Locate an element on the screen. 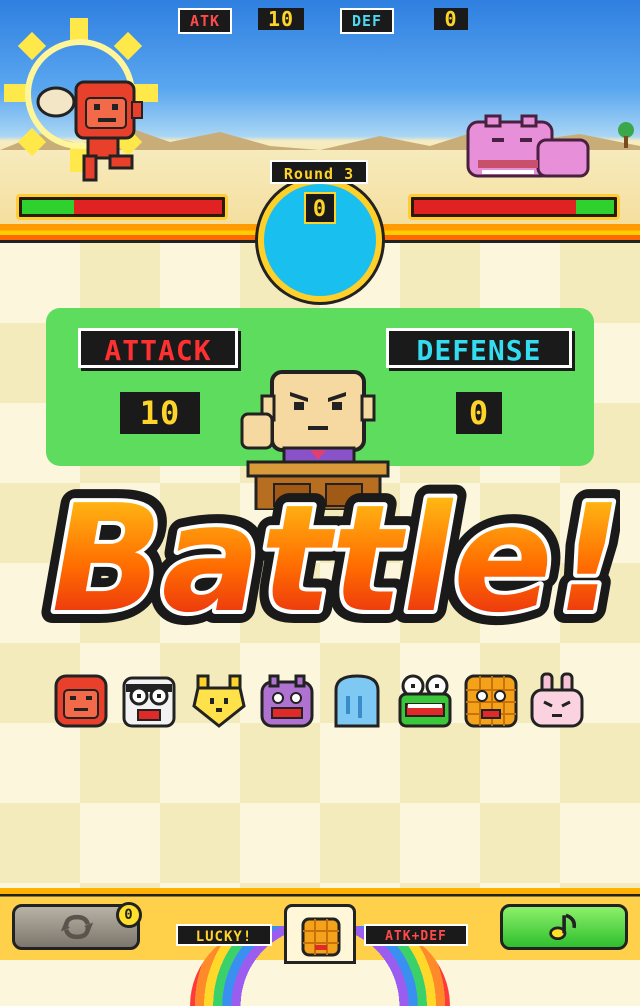  green-frog-icon is located at coordinates (425, 701).